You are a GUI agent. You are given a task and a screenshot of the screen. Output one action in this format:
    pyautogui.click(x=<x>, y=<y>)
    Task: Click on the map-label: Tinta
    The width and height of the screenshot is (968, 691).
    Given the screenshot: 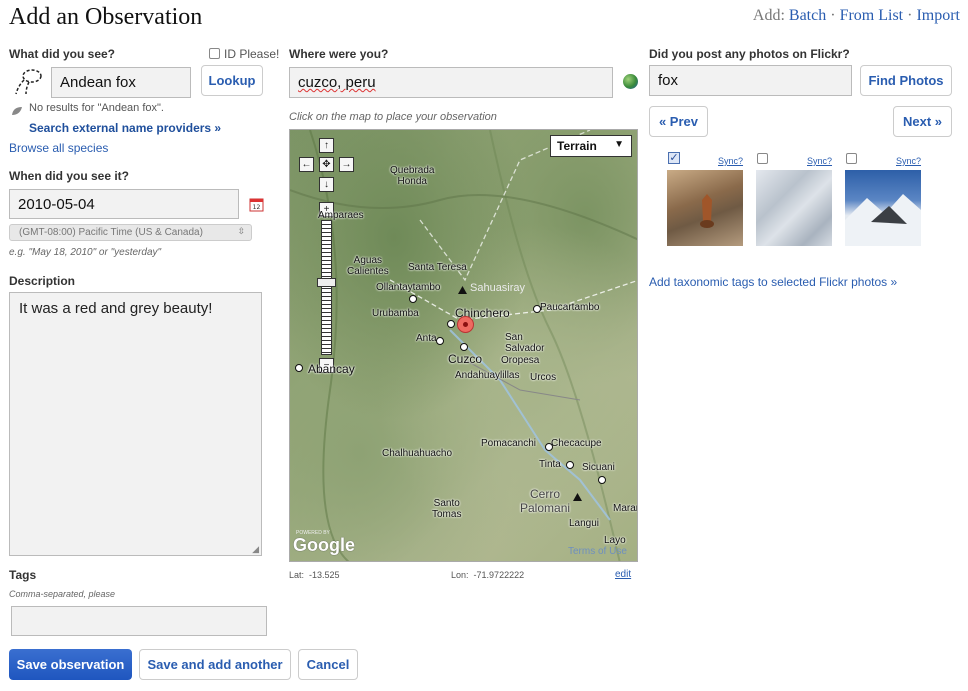 What is the action you would take?
    pyautogui.click(x=550, y=464)
    